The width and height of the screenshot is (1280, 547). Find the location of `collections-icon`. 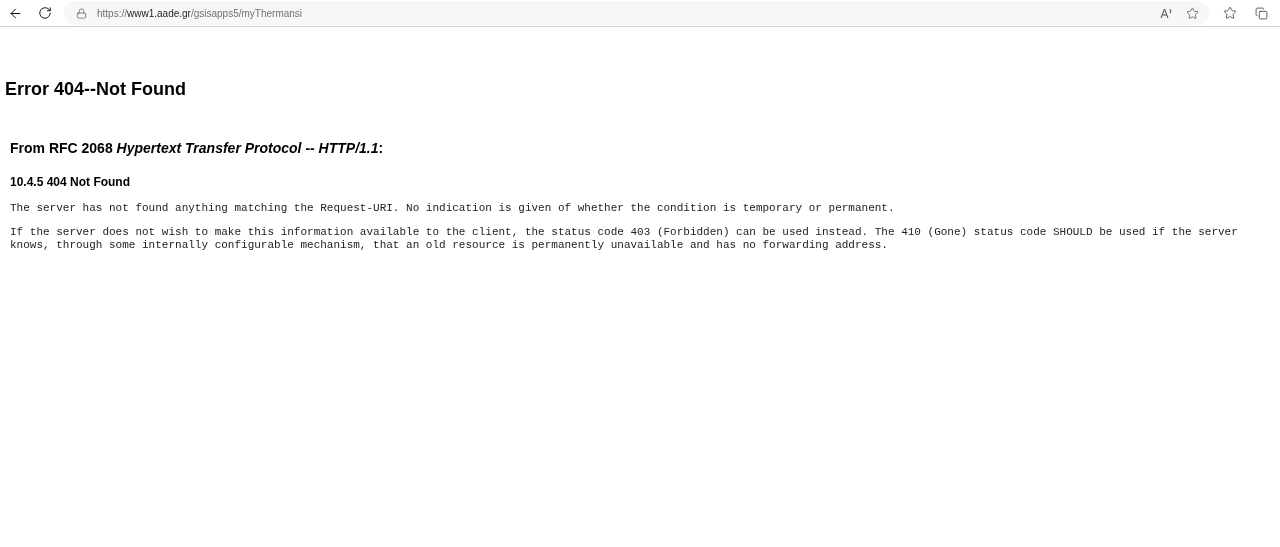

collections-icon is located at coordinates (1261, 13).